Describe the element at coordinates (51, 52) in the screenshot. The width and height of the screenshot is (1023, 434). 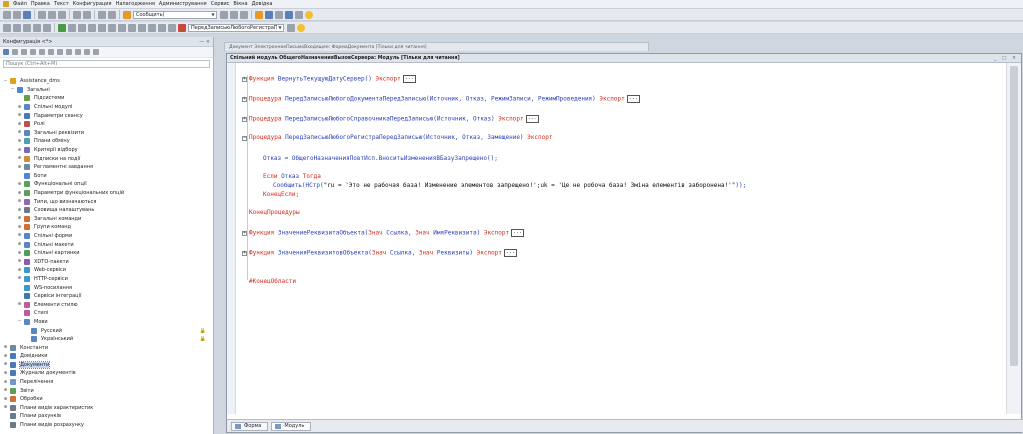
I see `move-down-icon` at that location.